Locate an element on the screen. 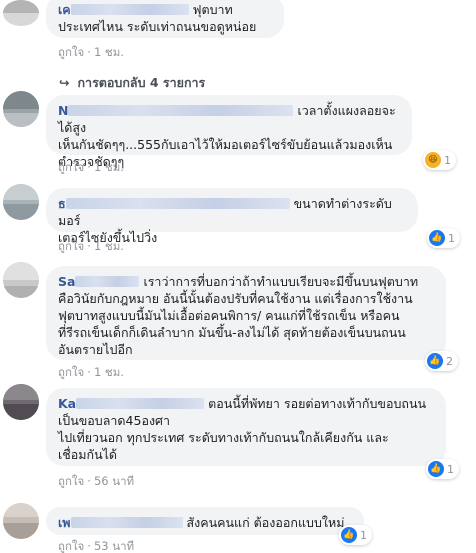  commenter-name: ธ is located at coordinates (62, 203).